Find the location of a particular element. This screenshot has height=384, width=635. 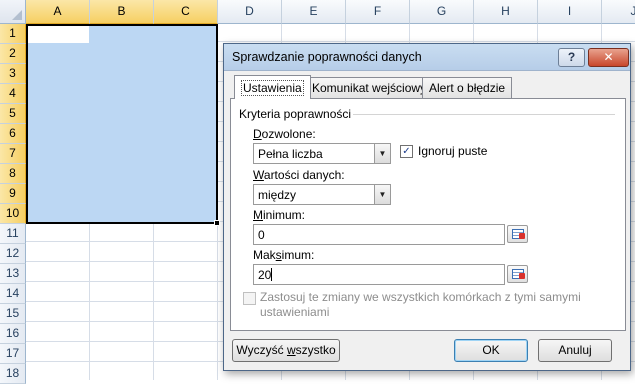

data-select: między ▼ is located at coordinates (322, 194).